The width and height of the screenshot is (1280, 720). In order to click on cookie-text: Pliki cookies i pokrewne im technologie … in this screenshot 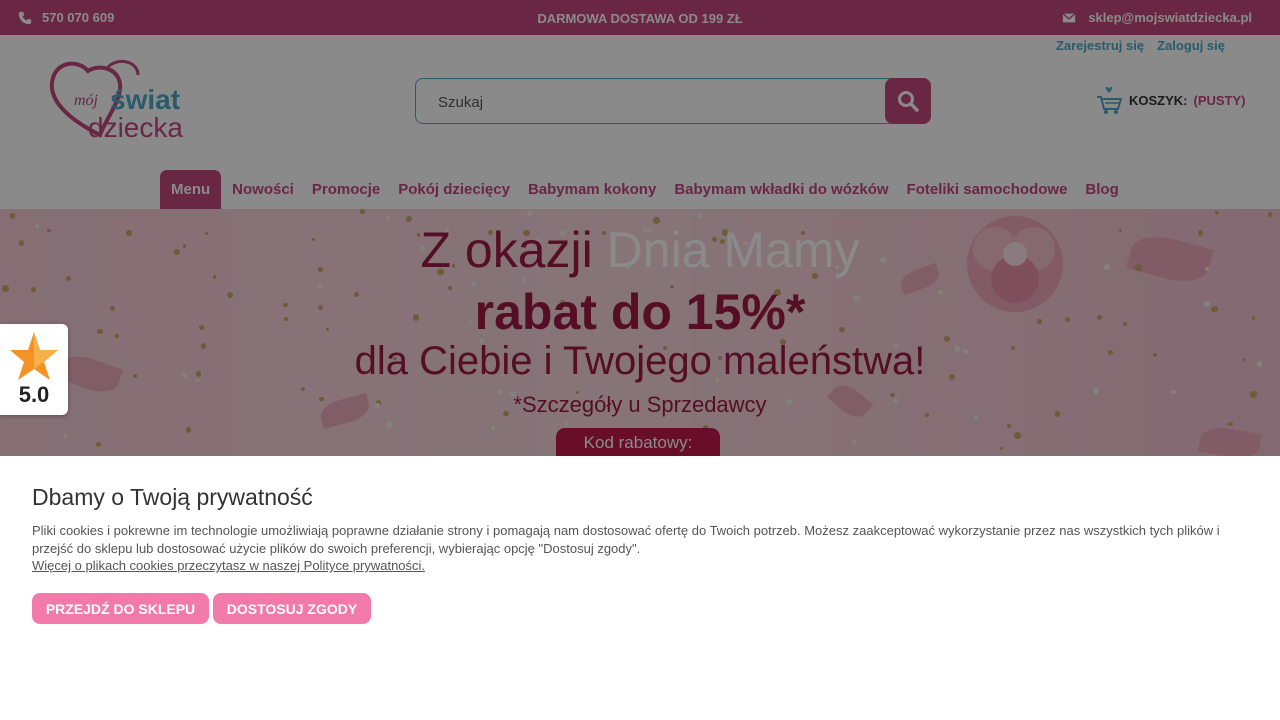, I will do `click(626, 539)`.